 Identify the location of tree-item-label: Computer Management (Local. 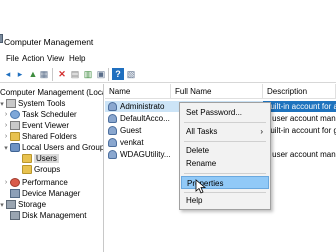
(52, 92).